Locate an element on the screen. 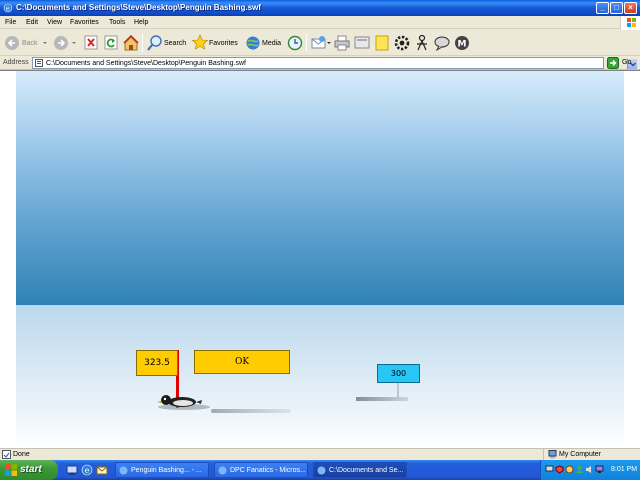 The width and height of the screenshot is (640, 480). show-desktop-icon is located at coordinates (72, 470).